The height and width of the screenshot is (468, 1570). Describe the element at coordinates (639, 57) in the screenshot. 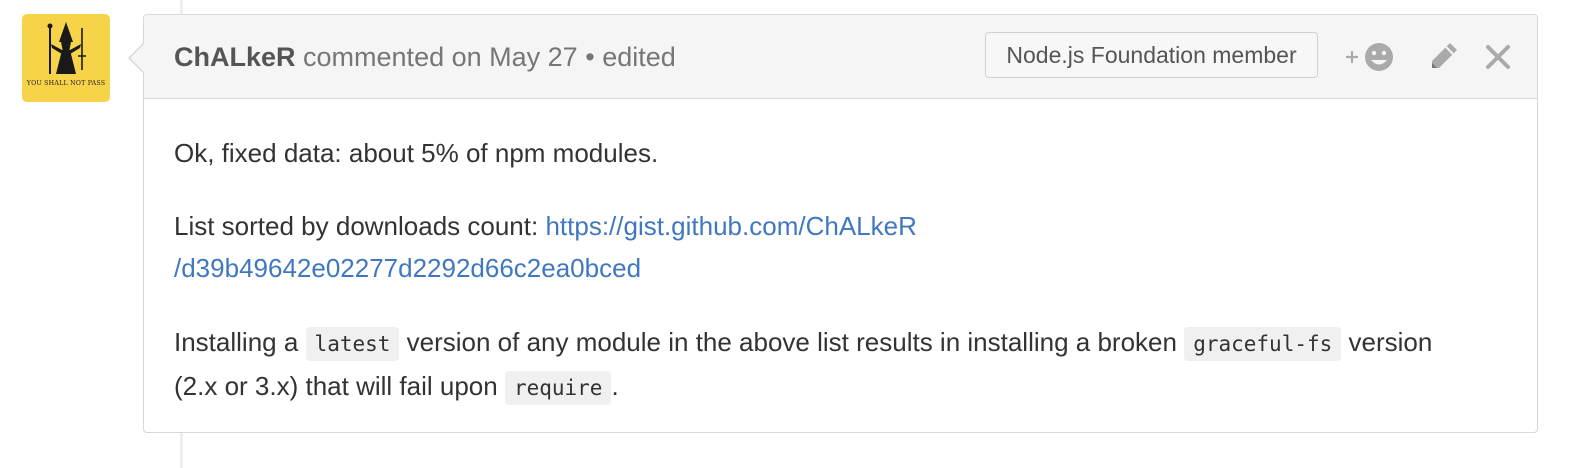

I see `edited-dropdown: edited` at that location.